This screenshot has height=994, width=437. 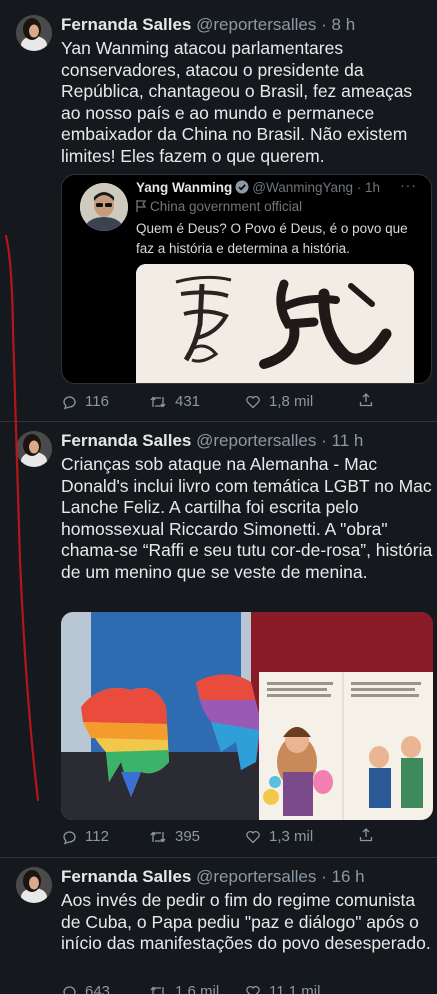 I want to click on flag-icon, so click(x=141, y=206).